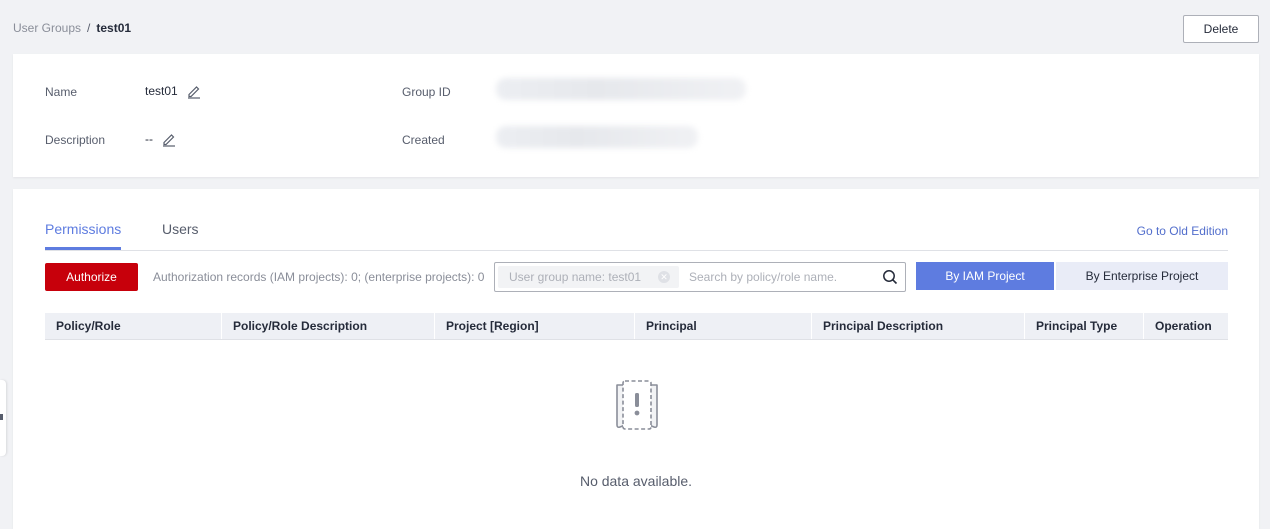 This screenshot has width=1270, height=529. I want to click on chip-close-icon: ✕, so click(664, 277).